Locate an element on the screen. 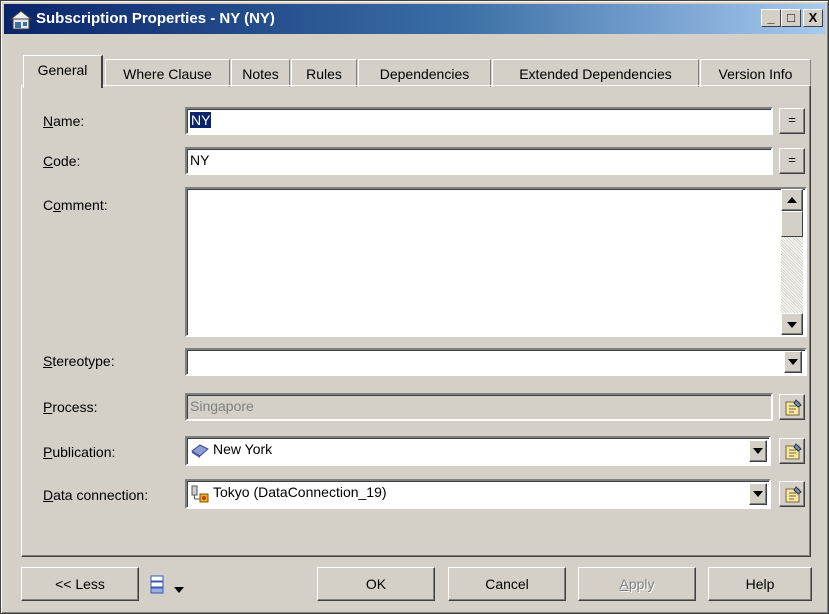 The height and width of the screenshot is (614, 829). stereotype-combobox is located at coordinates (496, 362).